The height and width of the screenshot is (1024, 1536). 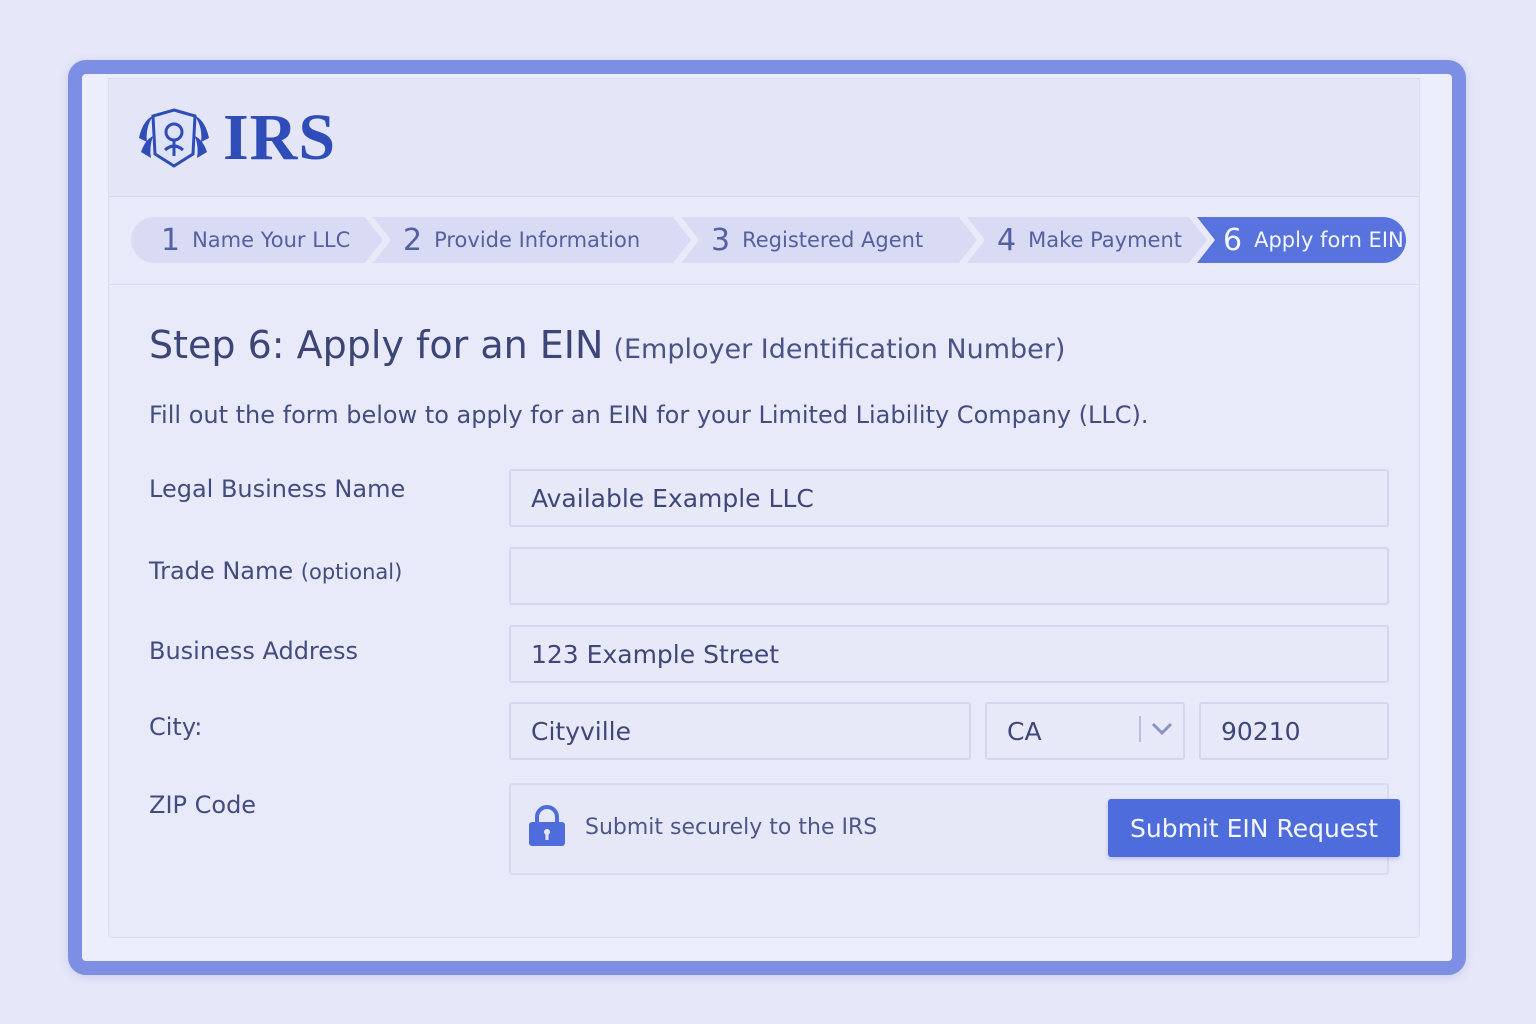 What do you see at coordinates (176, 727) in the screenshot?
I see `city-label: City:` at bounding box center [176, 727].